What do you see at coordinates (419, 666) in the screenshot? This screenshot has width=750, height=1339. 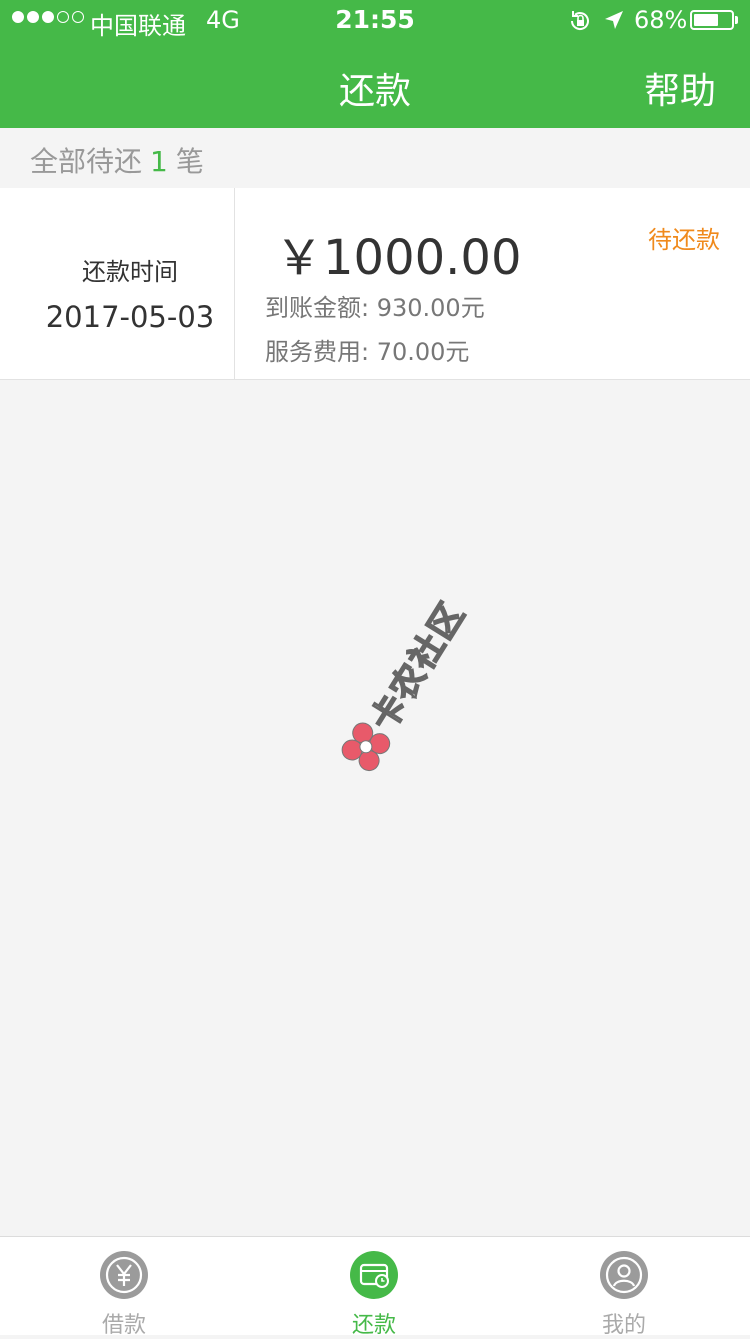 I see `watermark-text: 卡农社区` at bounding box center [419, 666].